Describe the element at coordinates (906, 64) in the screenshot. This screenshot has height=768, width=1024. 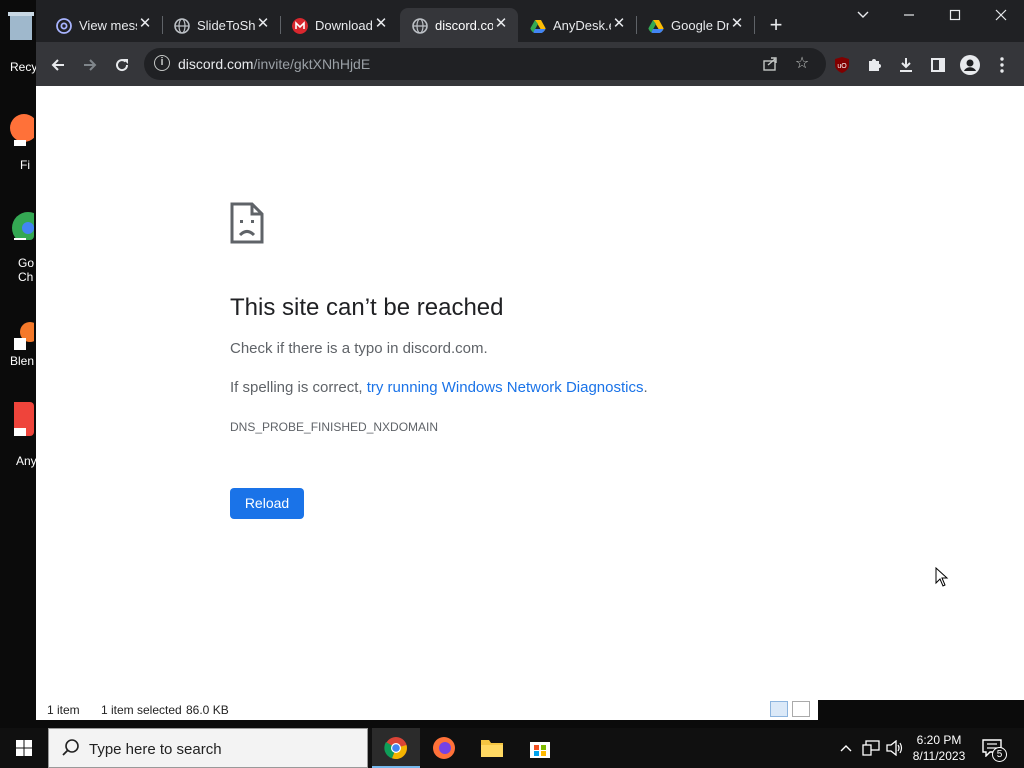
I see `downloads-button` at that location.